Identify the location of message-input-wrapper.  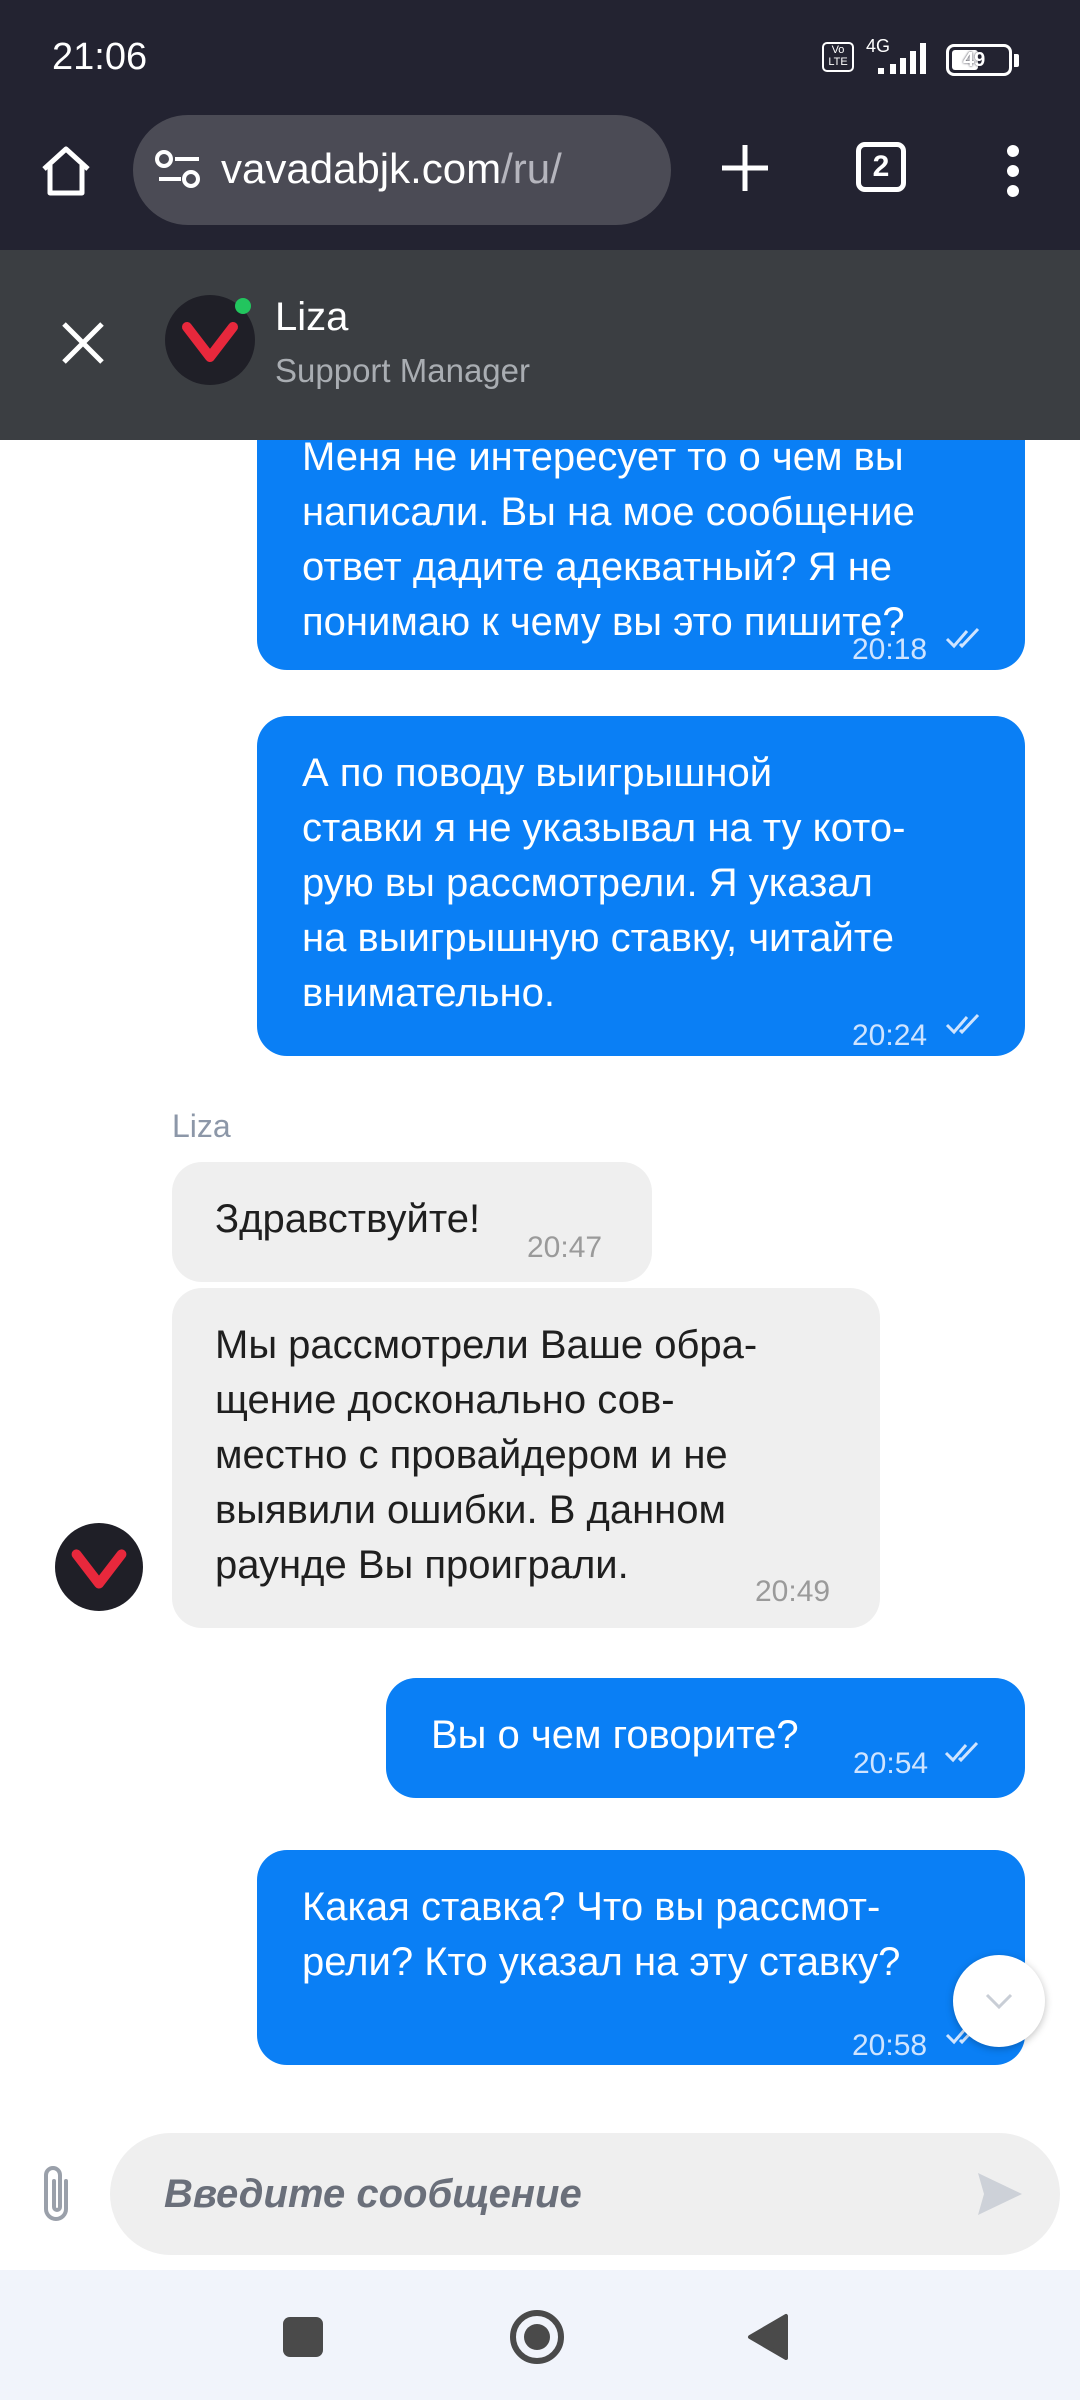
(585, 2194).